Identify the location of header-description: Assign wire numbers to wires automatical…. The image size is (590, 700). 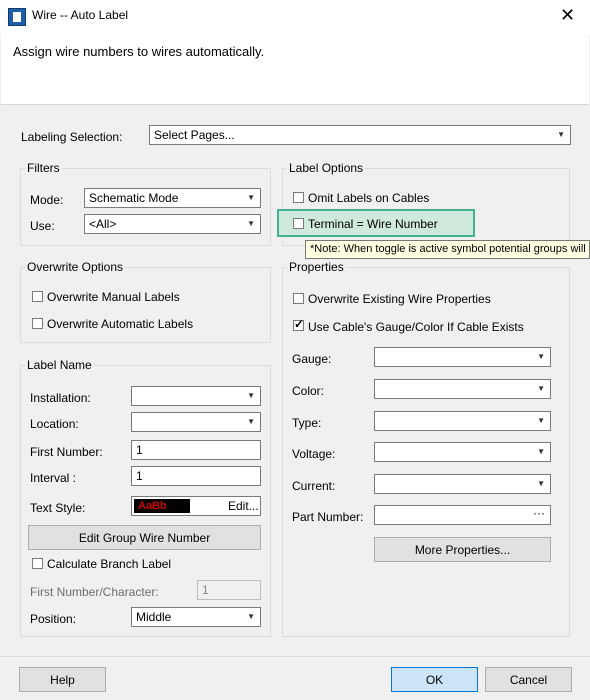
(139, 51).